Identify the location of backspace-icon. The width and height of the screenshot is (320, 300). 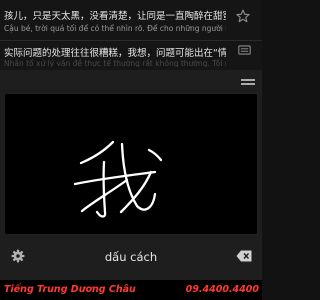
(244, 256).